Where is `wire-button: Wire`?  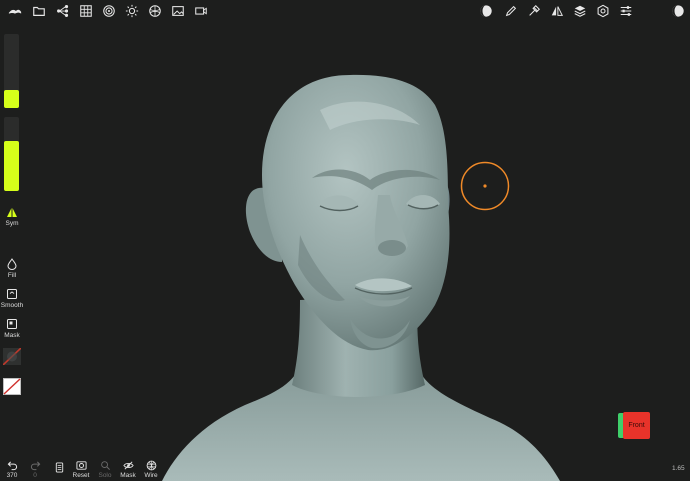
wire-button: Wire is located at coordinates (151, 469).